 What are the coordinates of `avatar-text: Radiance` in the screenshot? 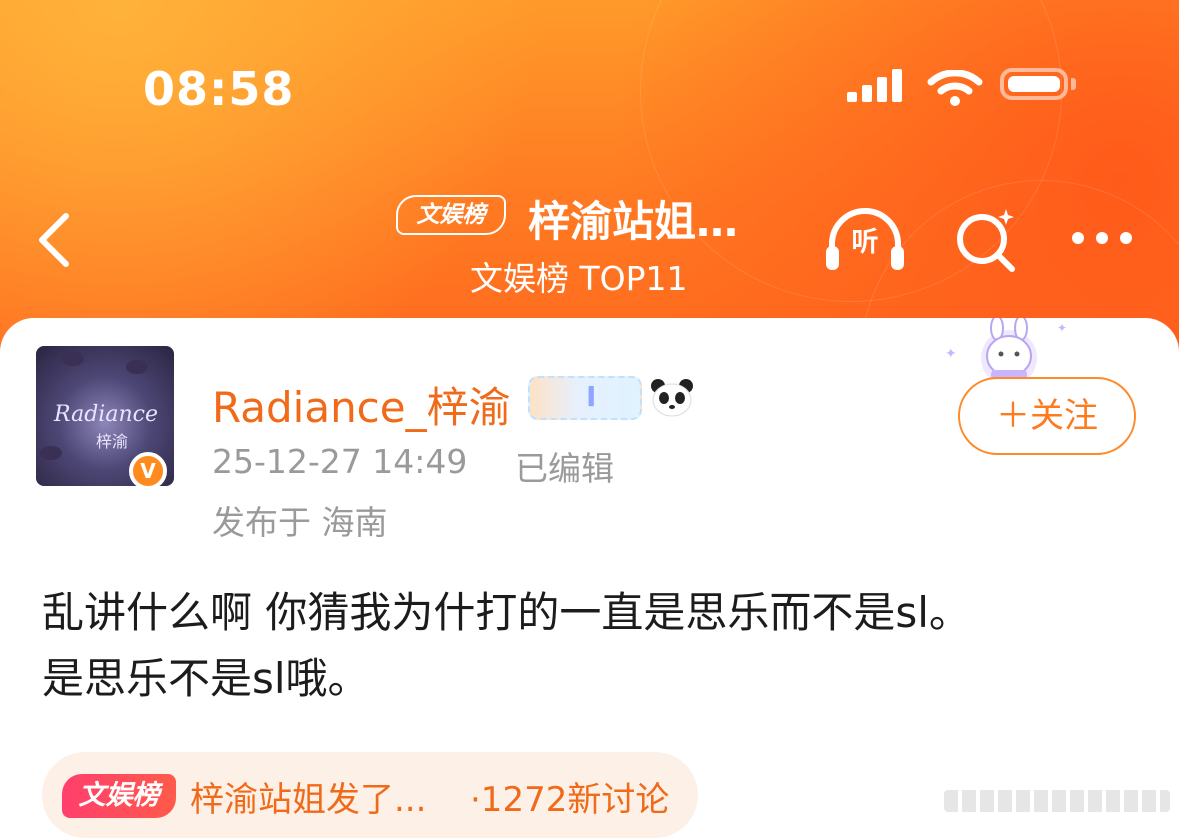 It's located at (106, 414).